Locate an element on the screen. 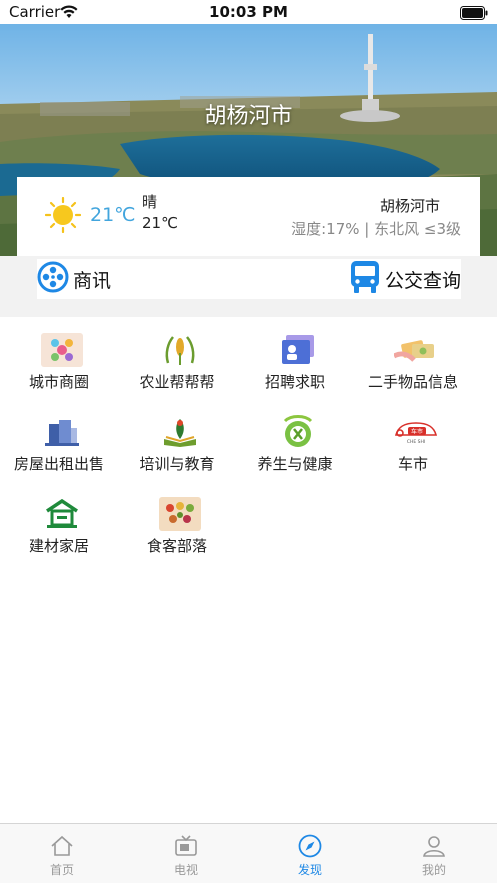 This screenshot has height=884, width=497. clock: 10:03 PM is located at coordinates (248, 12).